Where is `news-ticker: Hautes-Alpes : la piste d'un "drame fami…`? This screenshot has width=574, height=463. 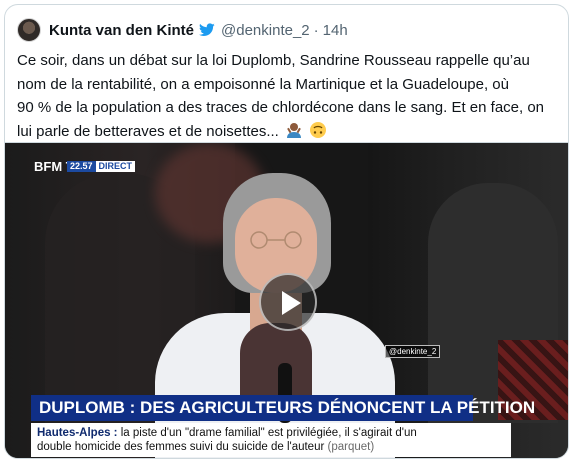 news-ticker: Hautes-Alpes : la piste d'un "drame fami… is located at coordinates (271, 440).